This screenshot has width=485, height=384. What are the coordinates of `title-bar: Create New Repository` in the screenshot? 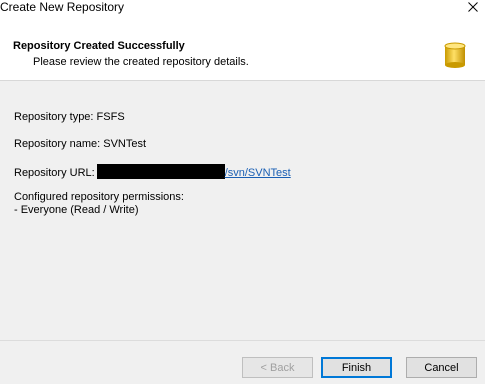 It's located at (242, 9).